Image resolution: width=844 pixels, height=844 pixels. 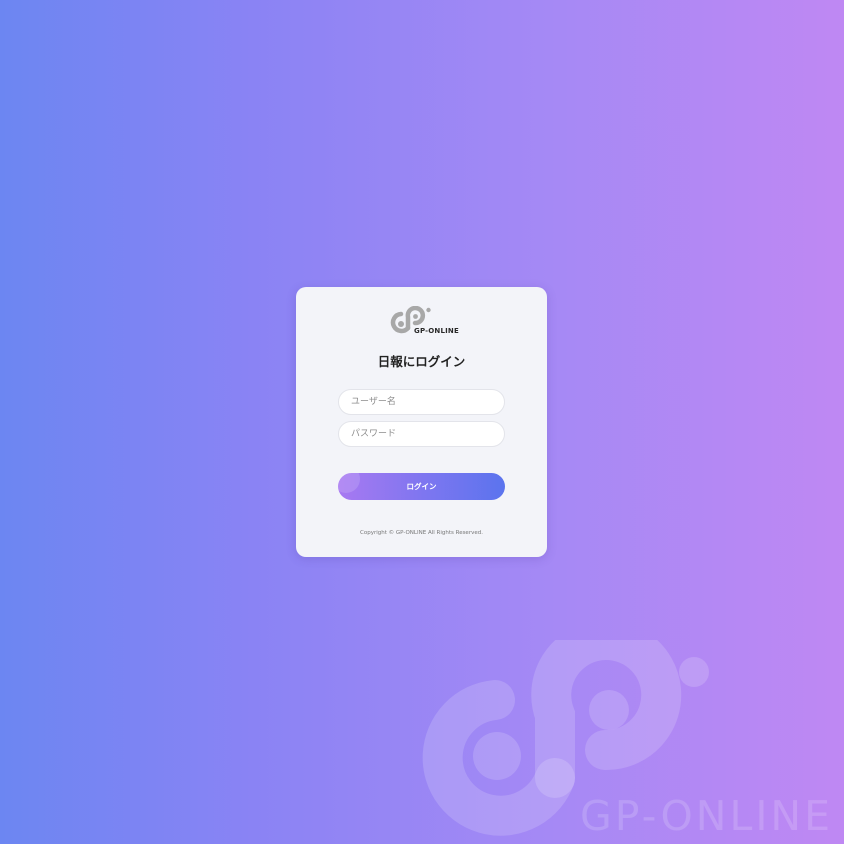 I want to click on login-button-label: ログイン, so click(x=421, y=486).